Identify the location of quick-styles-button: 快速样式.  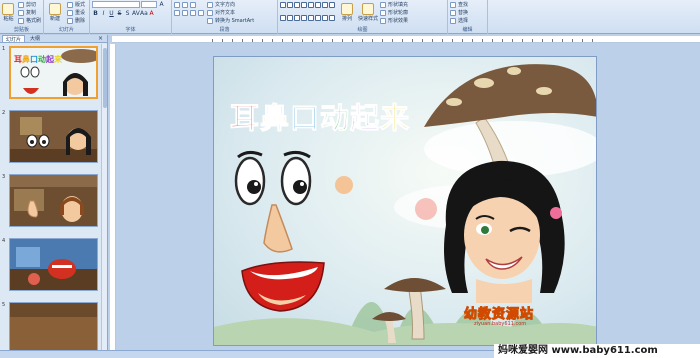
(368, 14).